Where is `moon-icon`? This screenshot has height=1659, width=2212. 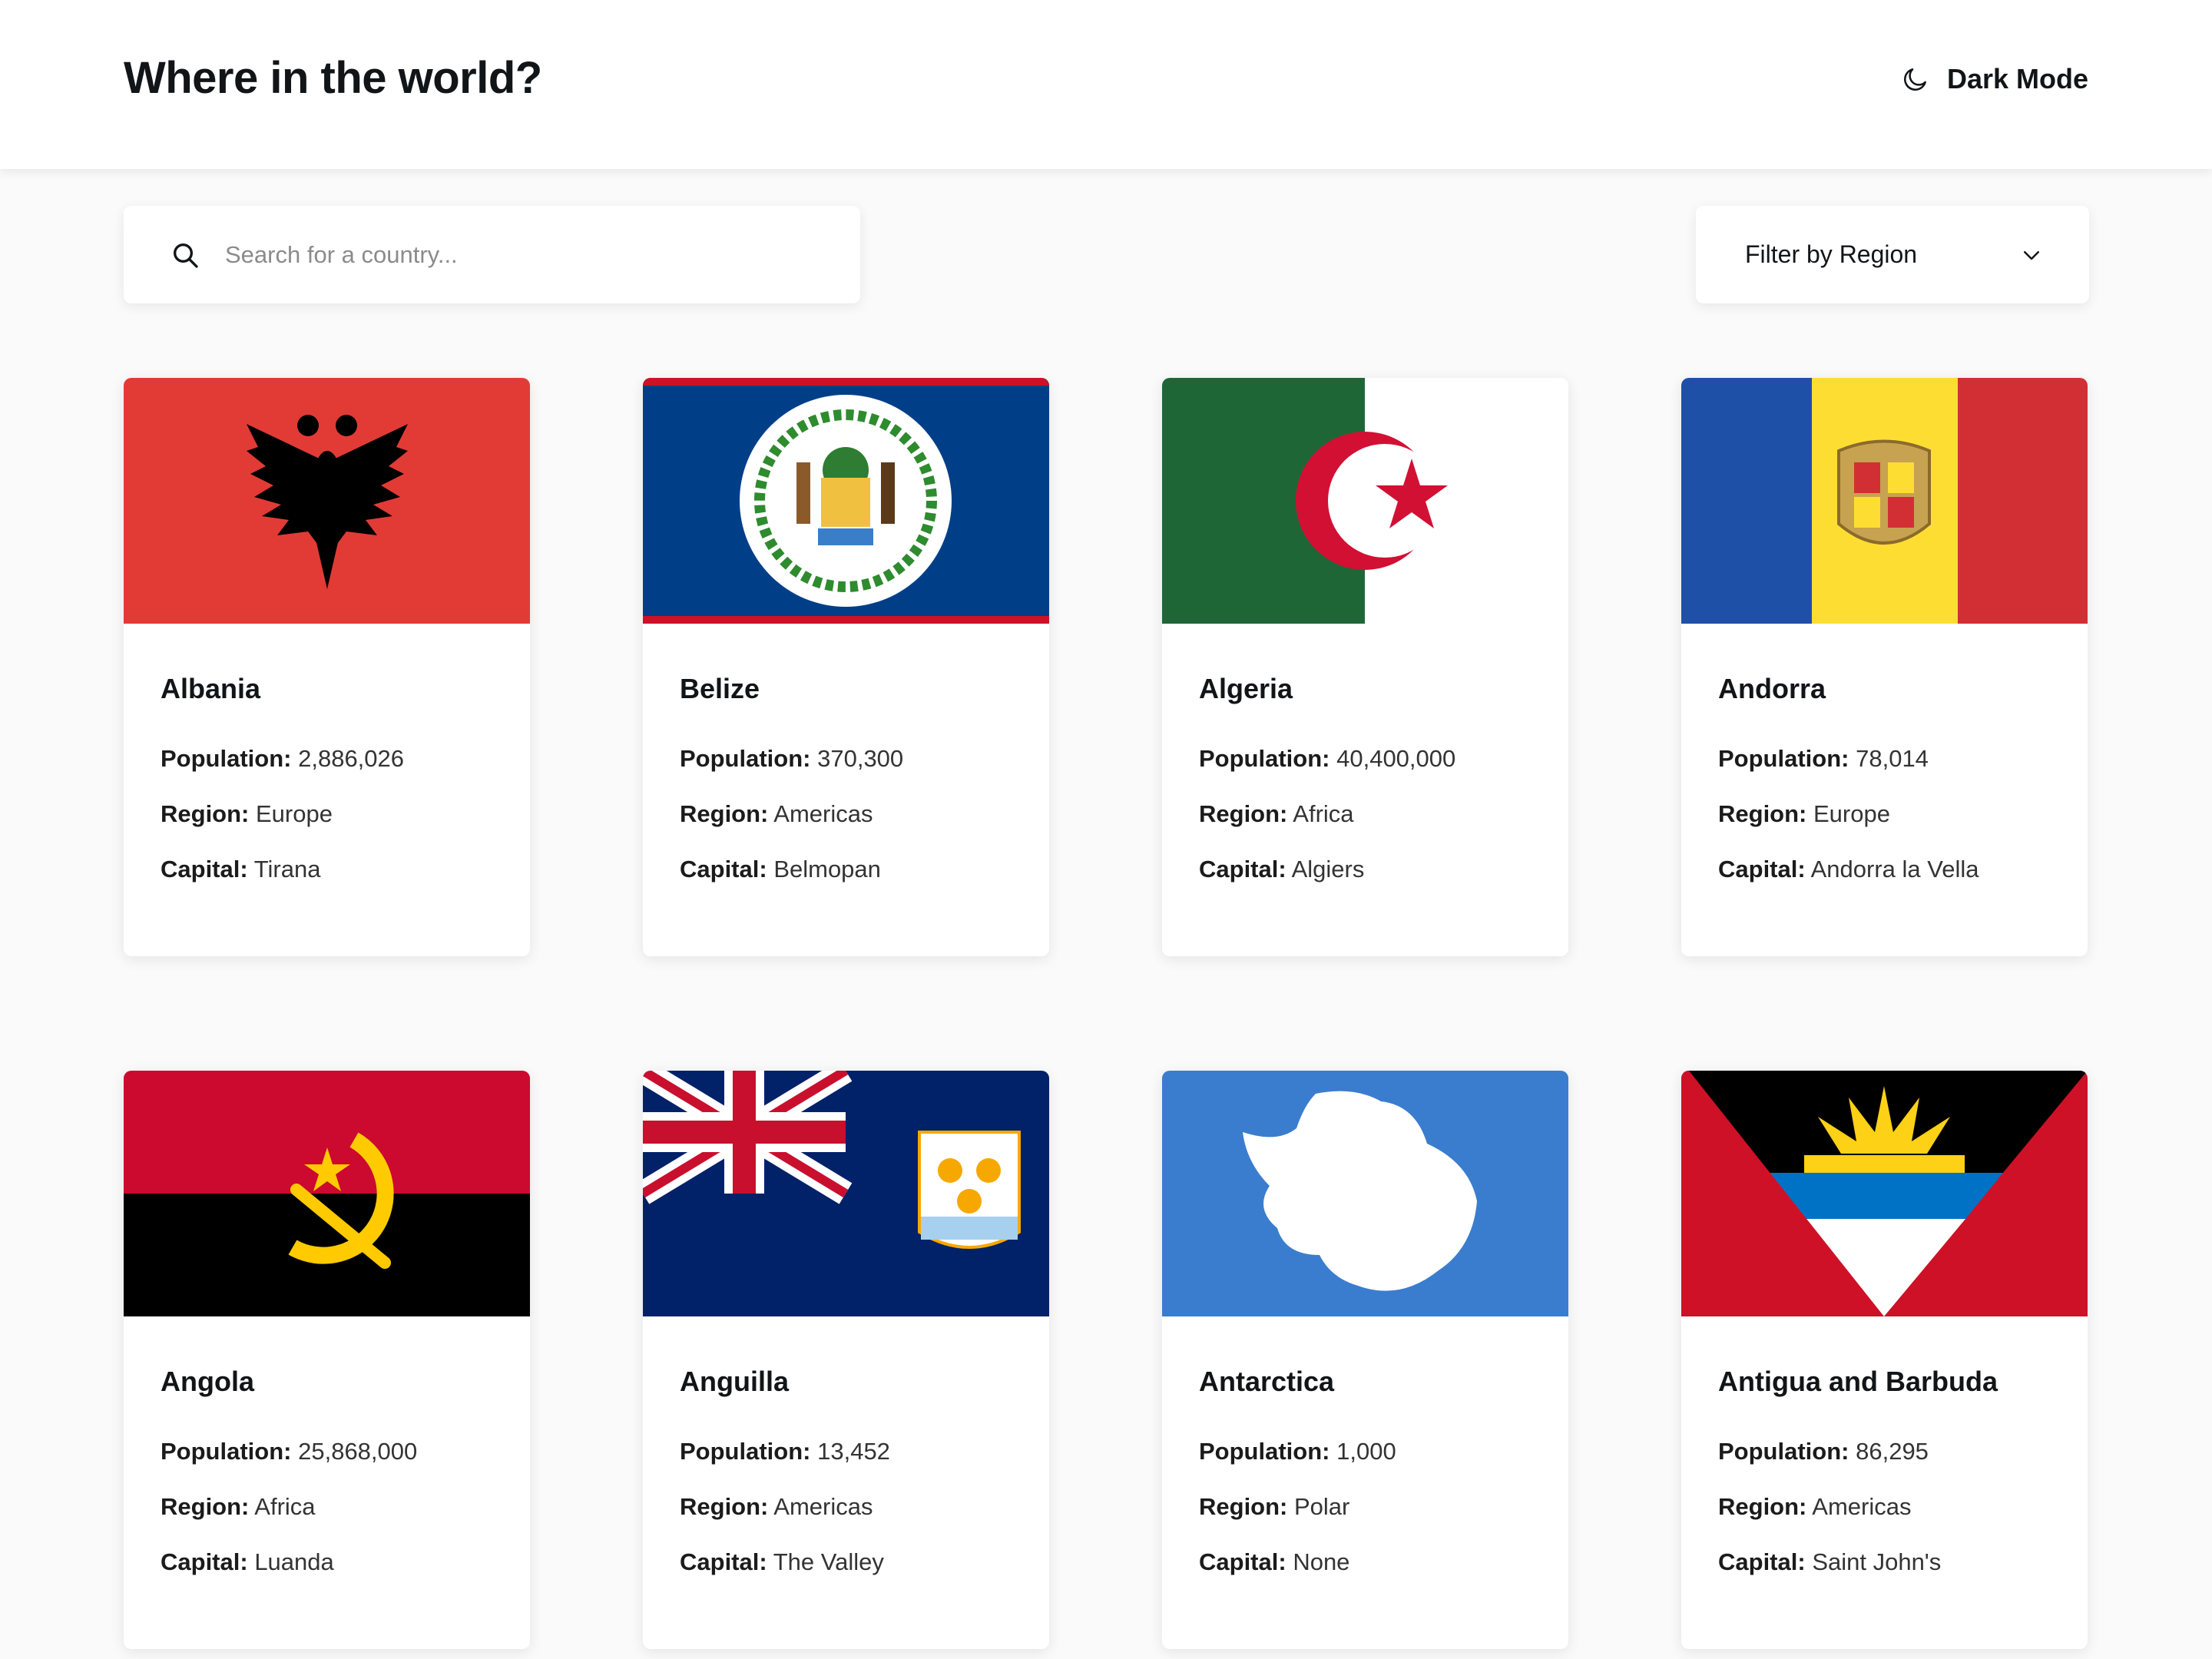 moon-icon is located at coordinates (1915, 79).